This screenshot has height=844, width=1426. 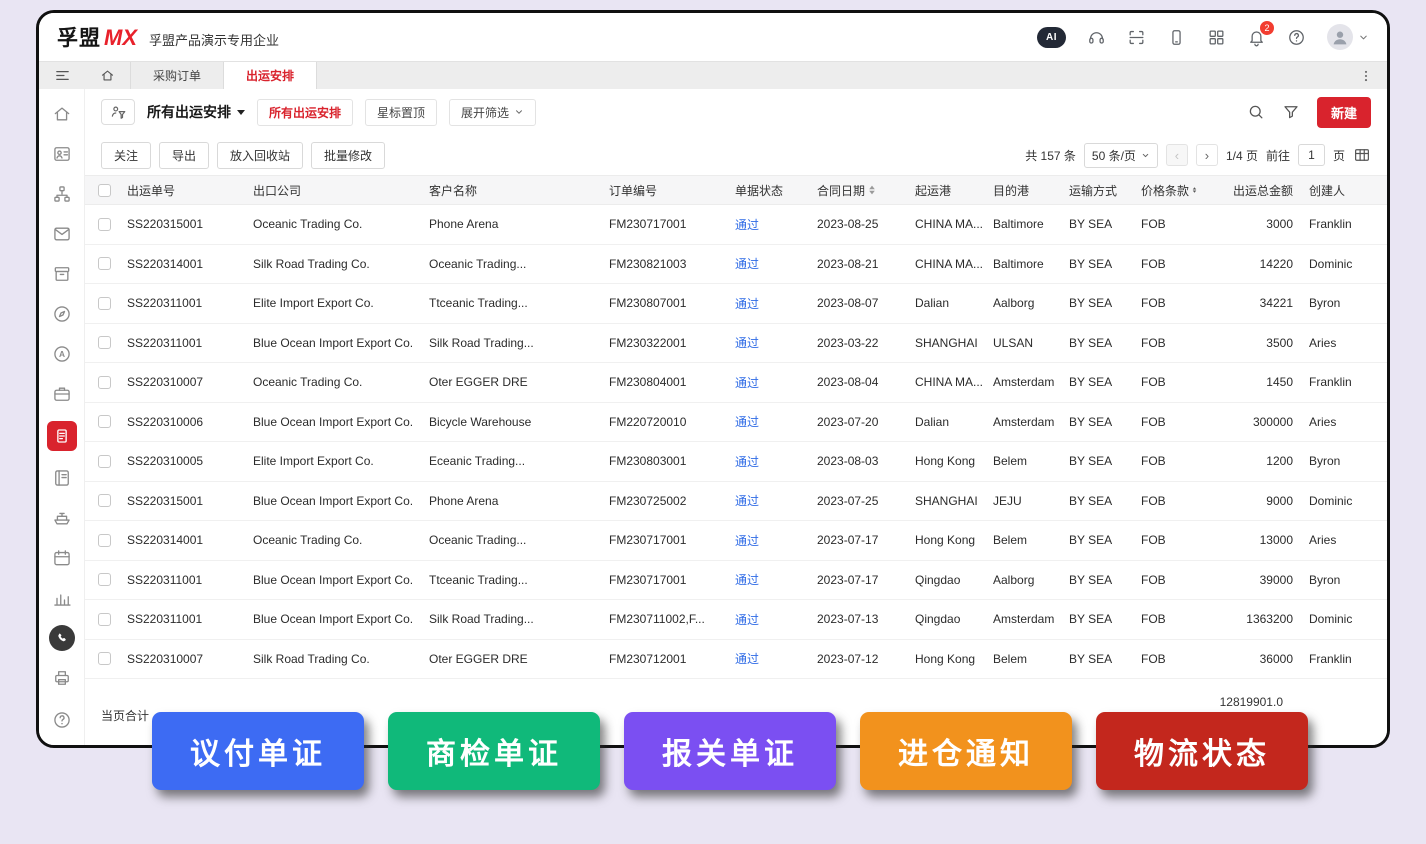 I want to click on col-customer: 客户名称, so click(x=515, y=190).